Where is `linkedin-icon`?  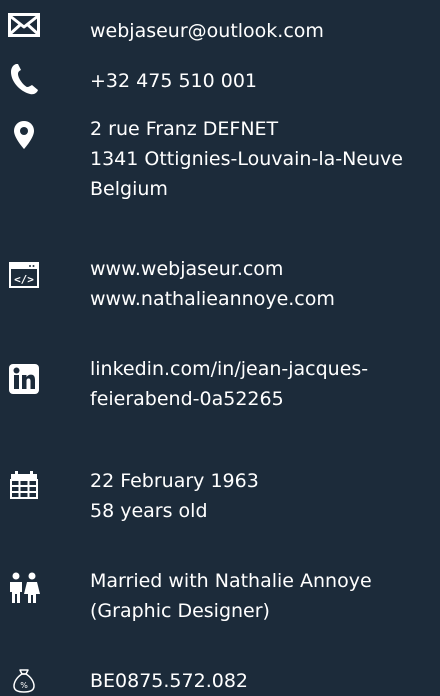
linkedin-icon is located at coordinates (24, 379).